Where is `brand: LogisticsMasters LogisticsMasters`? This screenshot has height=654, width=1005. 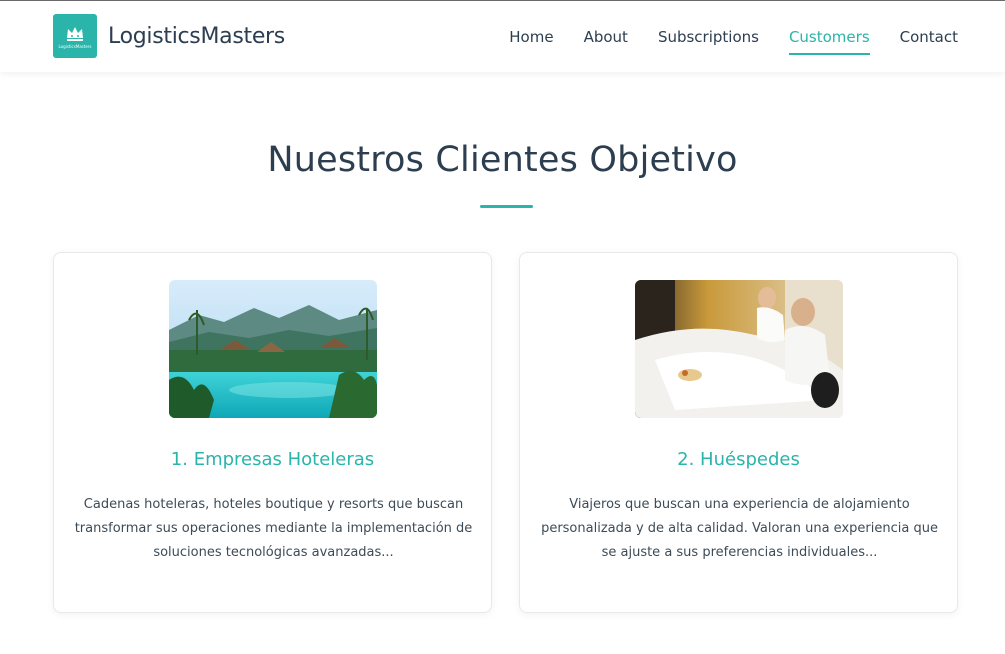 brand: LogisticsMasters LogisticsMasters is located at coordinates (169, 36).